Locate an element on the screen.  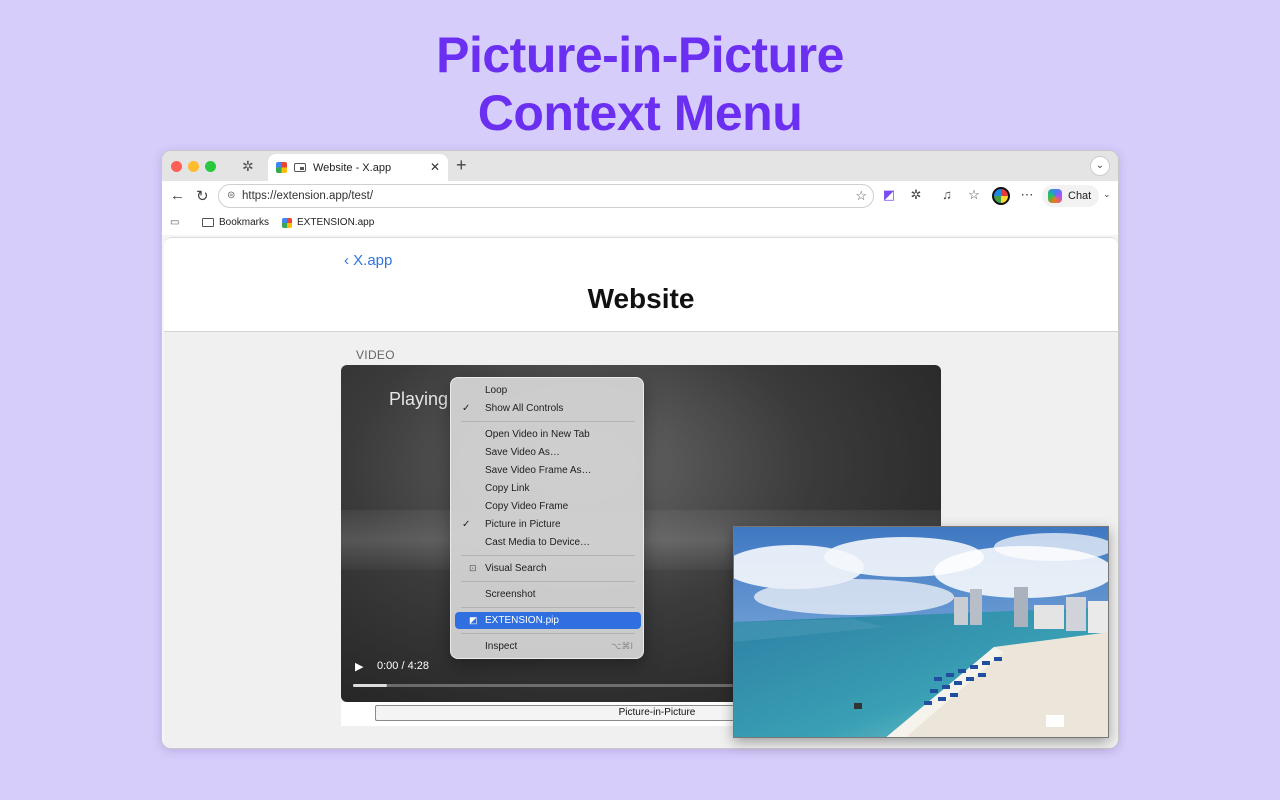
new-tab-button: + is located at coordinates (461, 165).